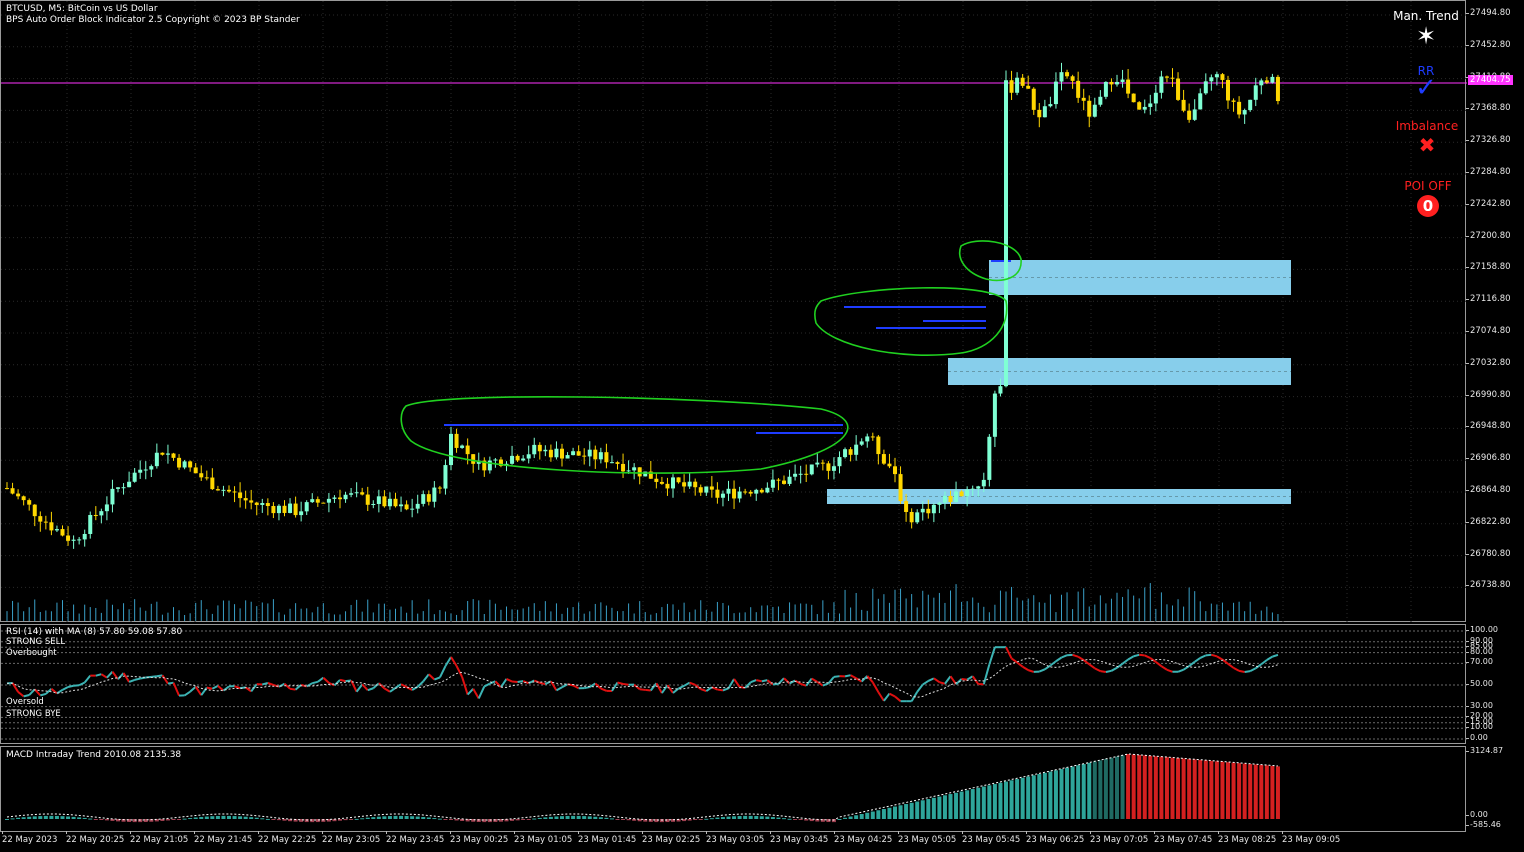 This screenshot has width=1524, height=852. Describe the element at coordinates (607, 838) in the screenshot. I see `time-tick-label: 23 May 01:45` at that location.